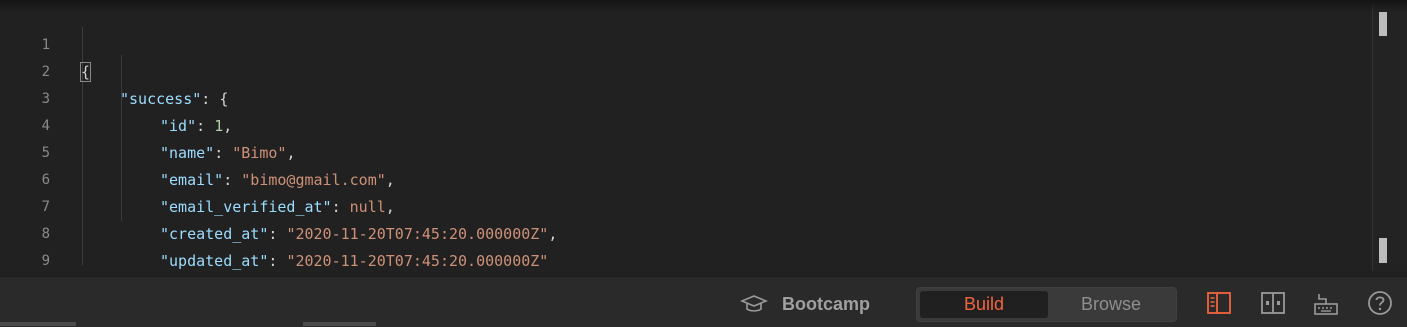 The width and height of the screenshot is (1407, 327). Describe the element at coordinates (1326, 303) in the screenshot. I see `keyboard-icon` at that location.